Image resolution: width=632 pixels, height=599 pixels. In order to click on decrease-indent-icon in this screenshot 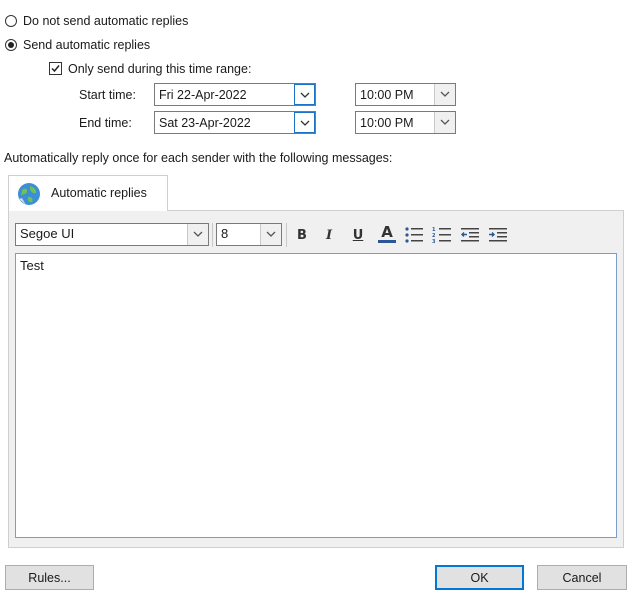, I will do `click(470, 235)`.